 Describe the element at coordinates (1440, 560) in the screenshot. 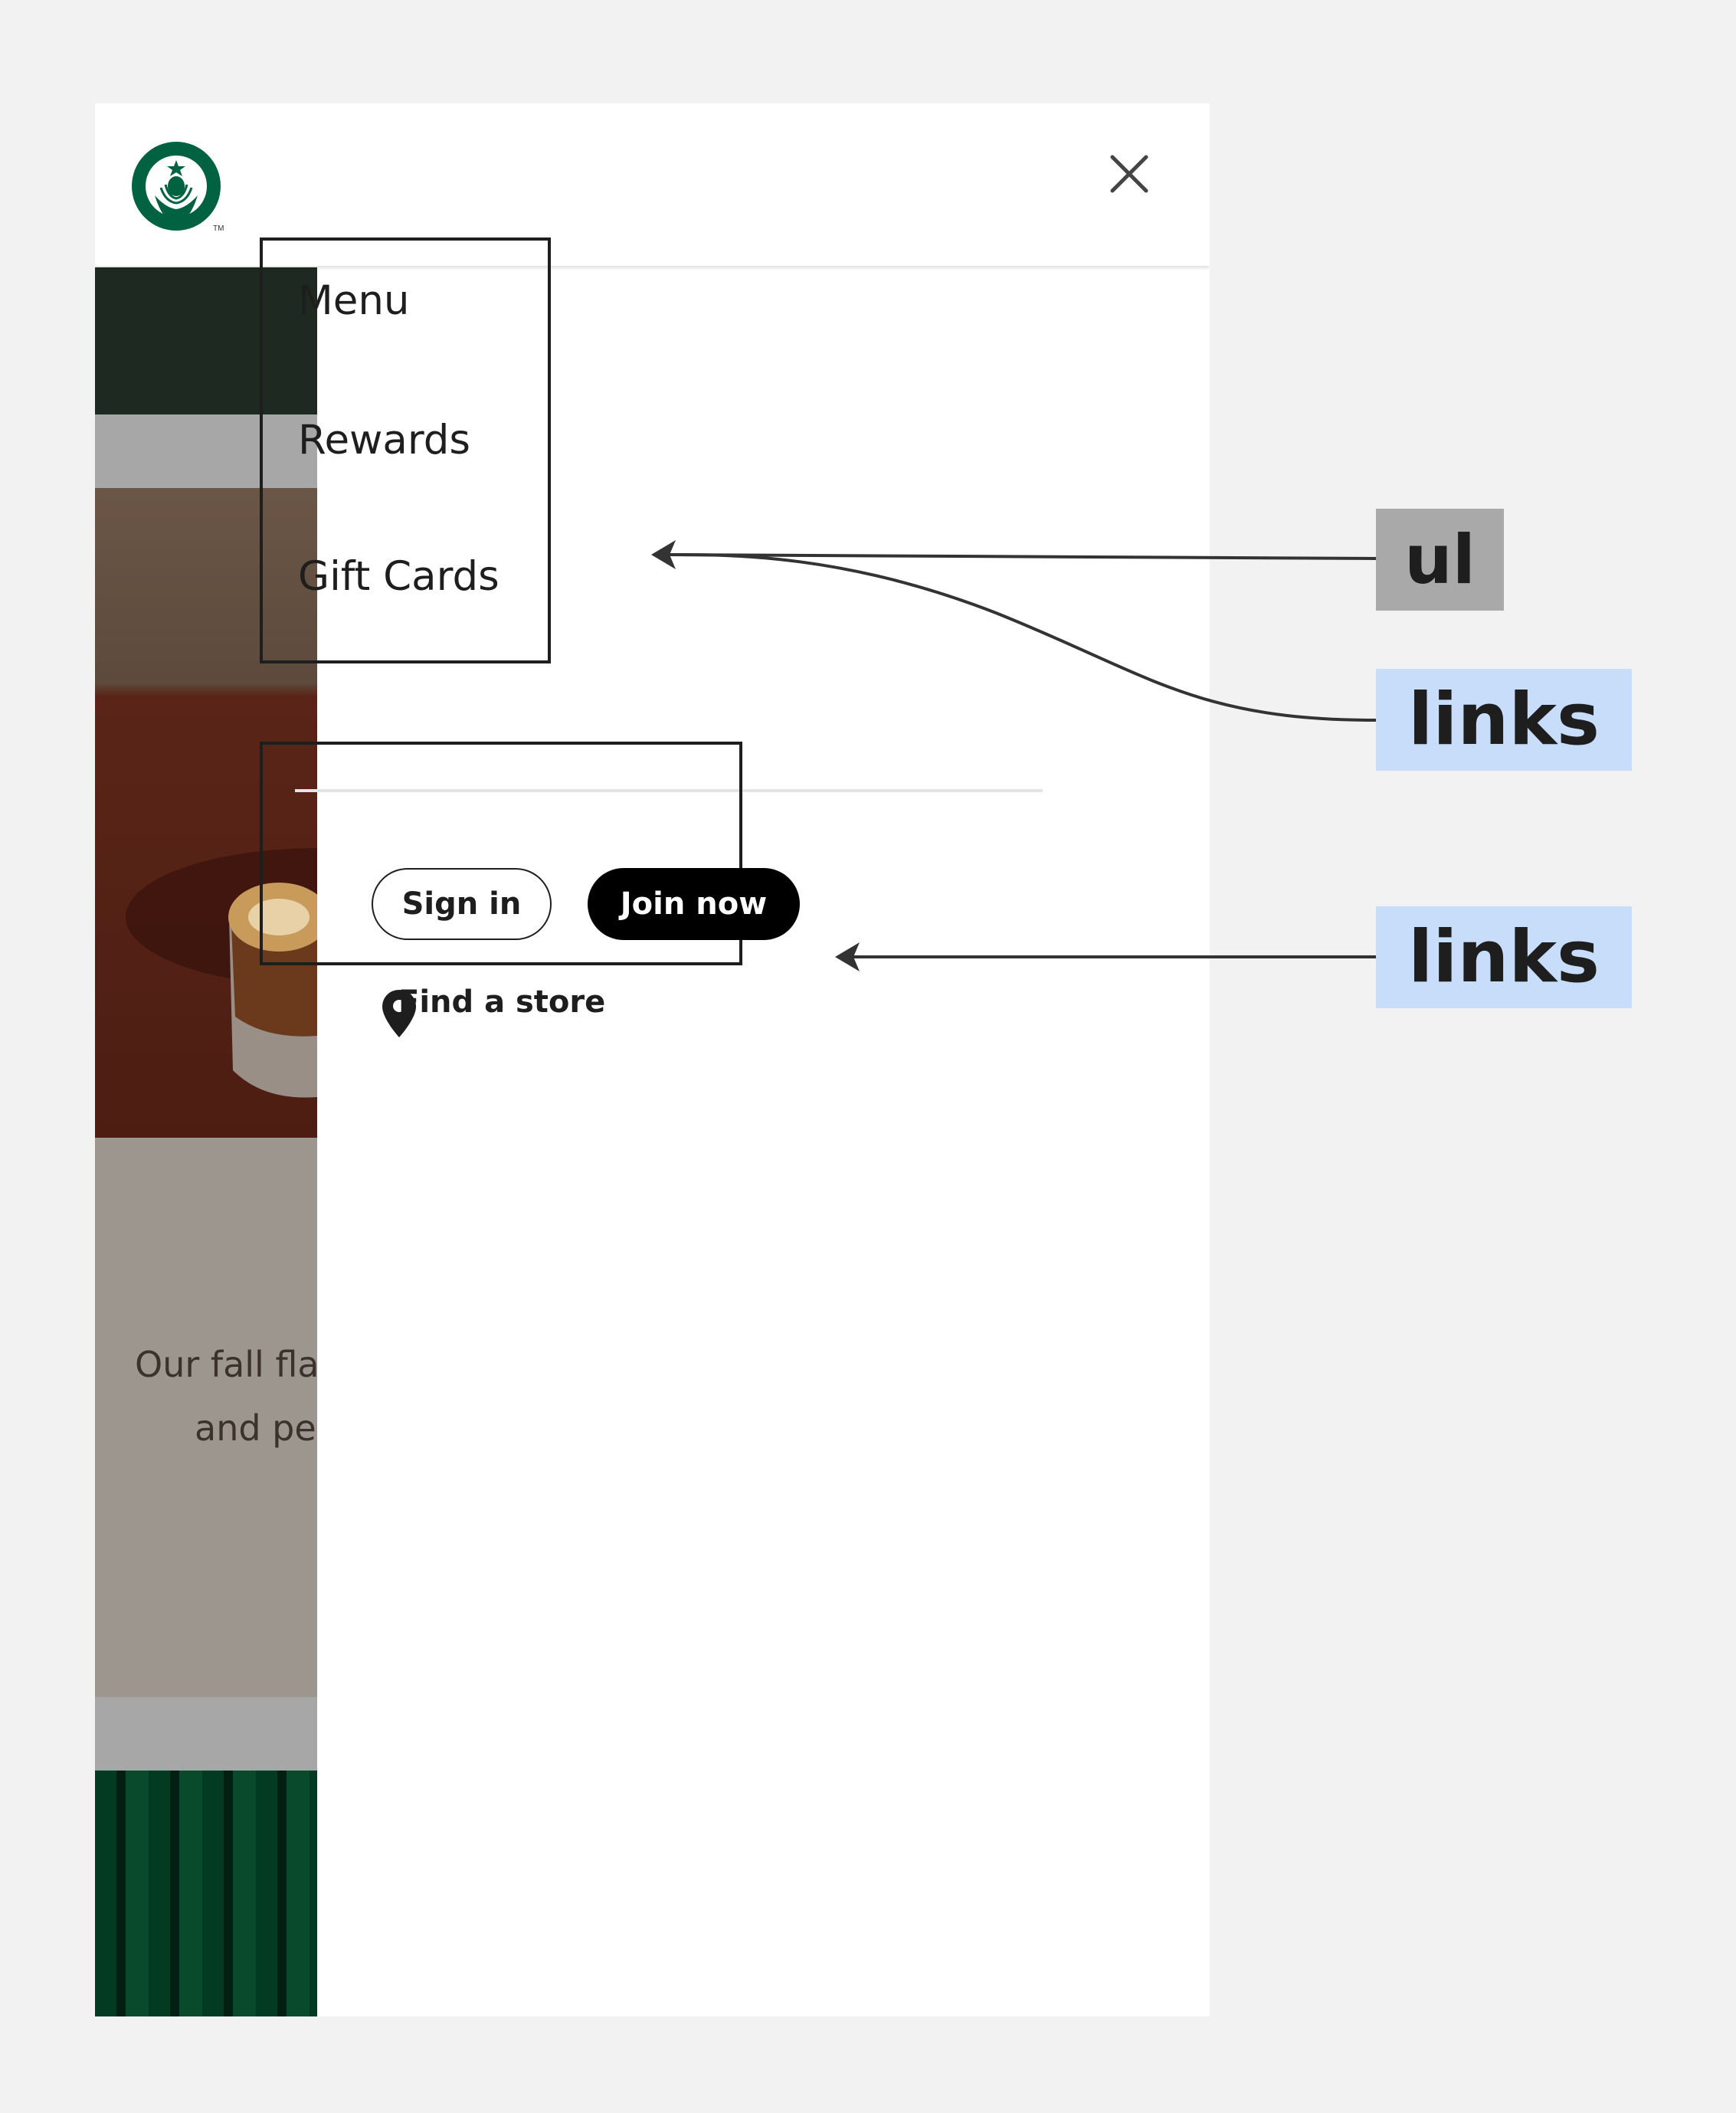

I see `annotation-ul: ul` at that location.